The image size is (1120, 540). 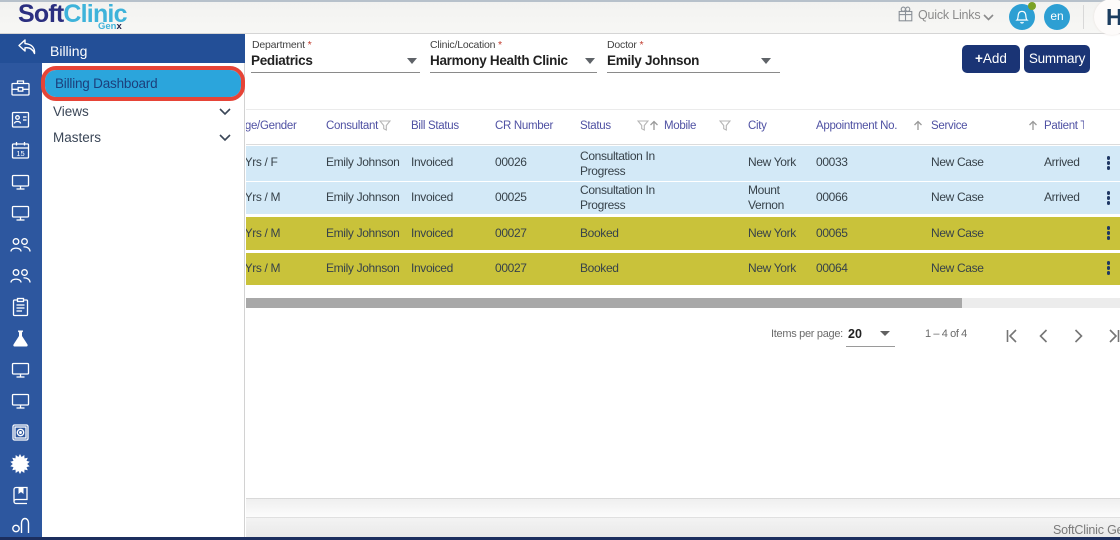 I want to click on svg-text: 15, so click(x=20, y=153).